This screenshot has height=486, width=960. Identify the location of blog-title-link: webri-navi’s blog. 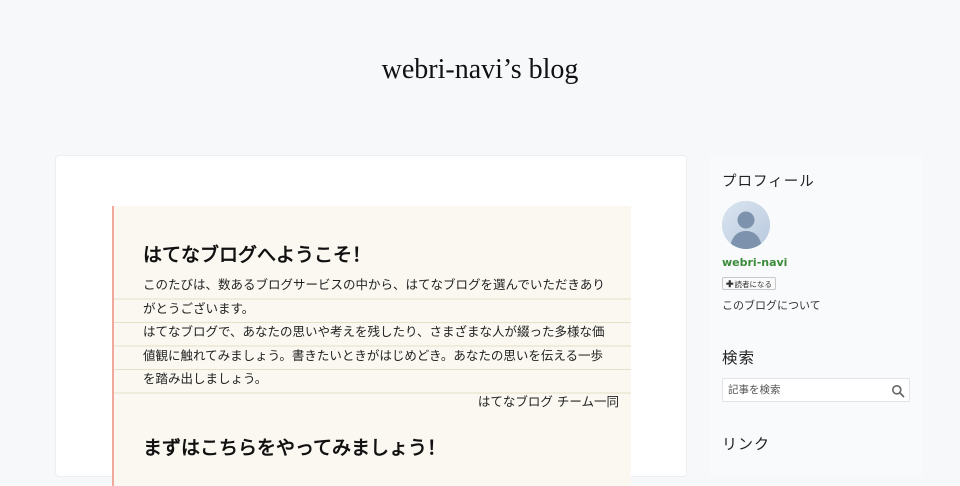
(480, 70).